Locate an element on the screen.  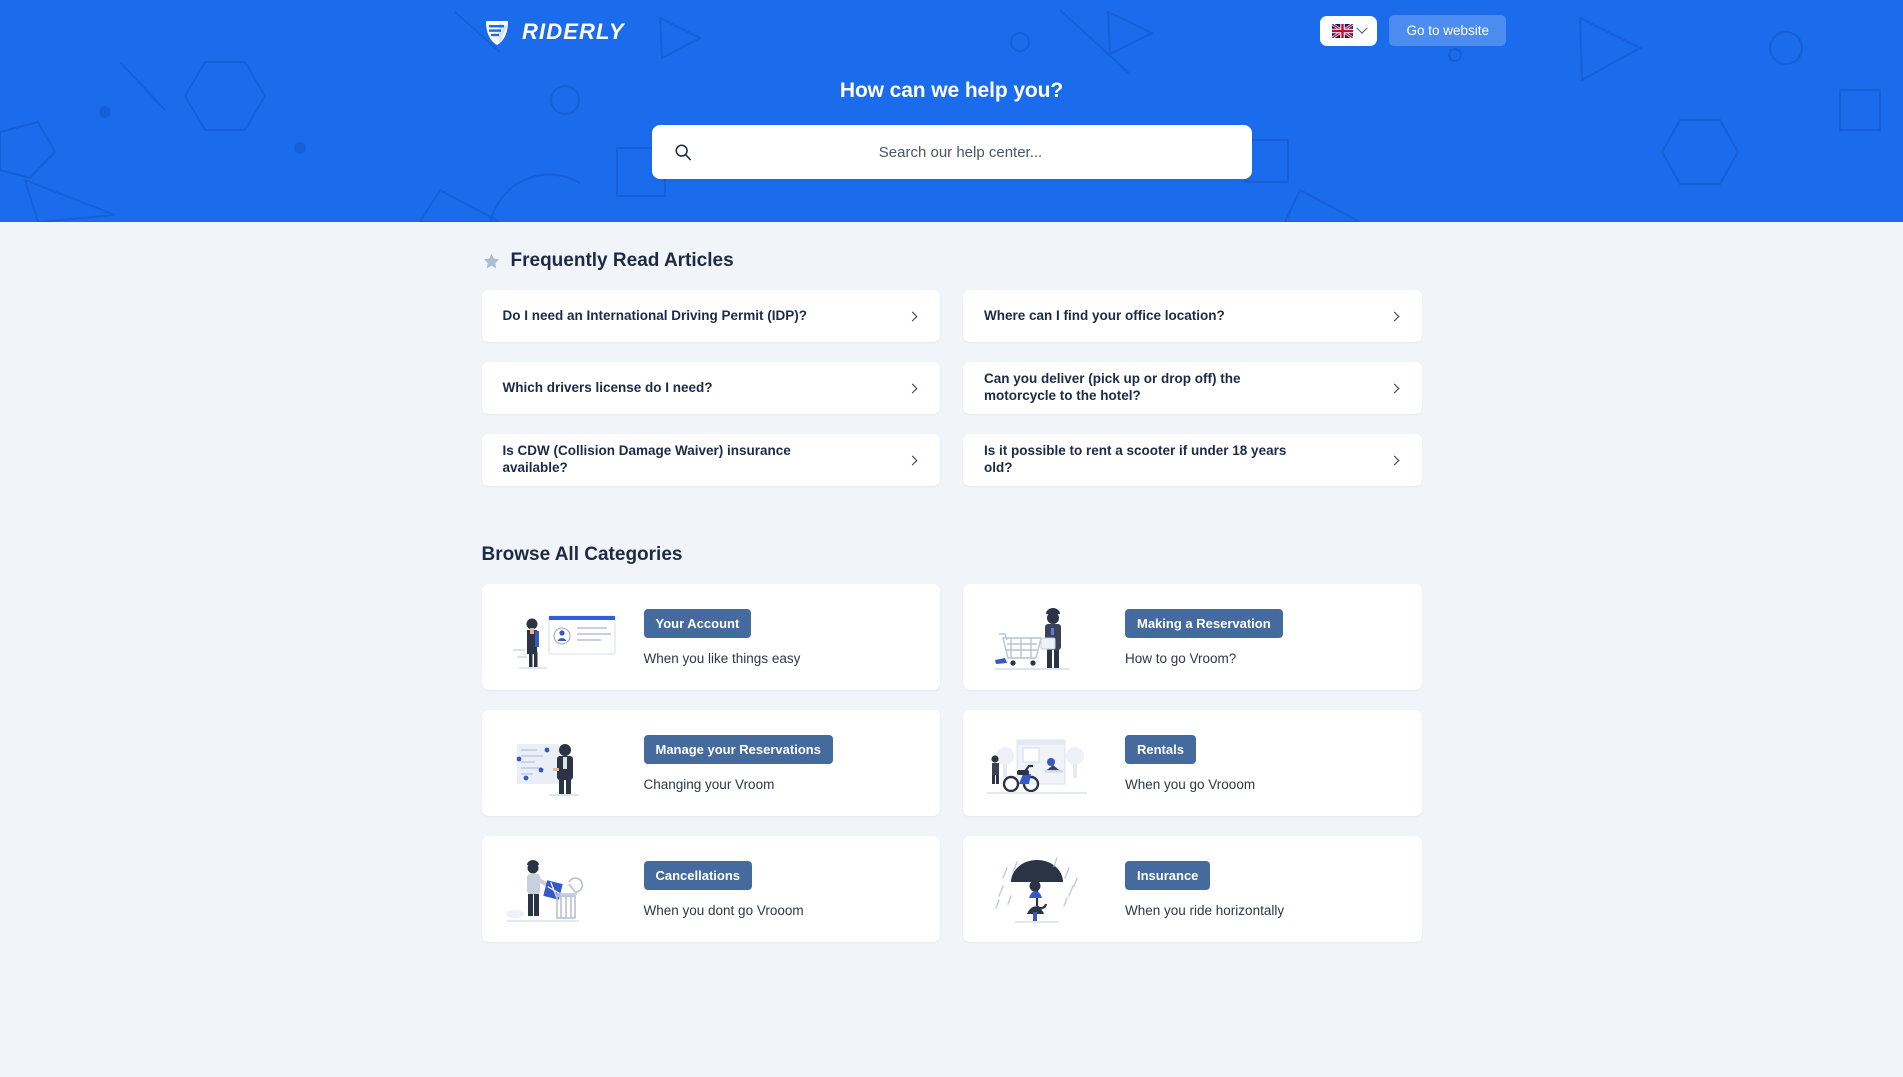
category-subtitle: When you dont go Vrooom is located at coordinates (723, 910).